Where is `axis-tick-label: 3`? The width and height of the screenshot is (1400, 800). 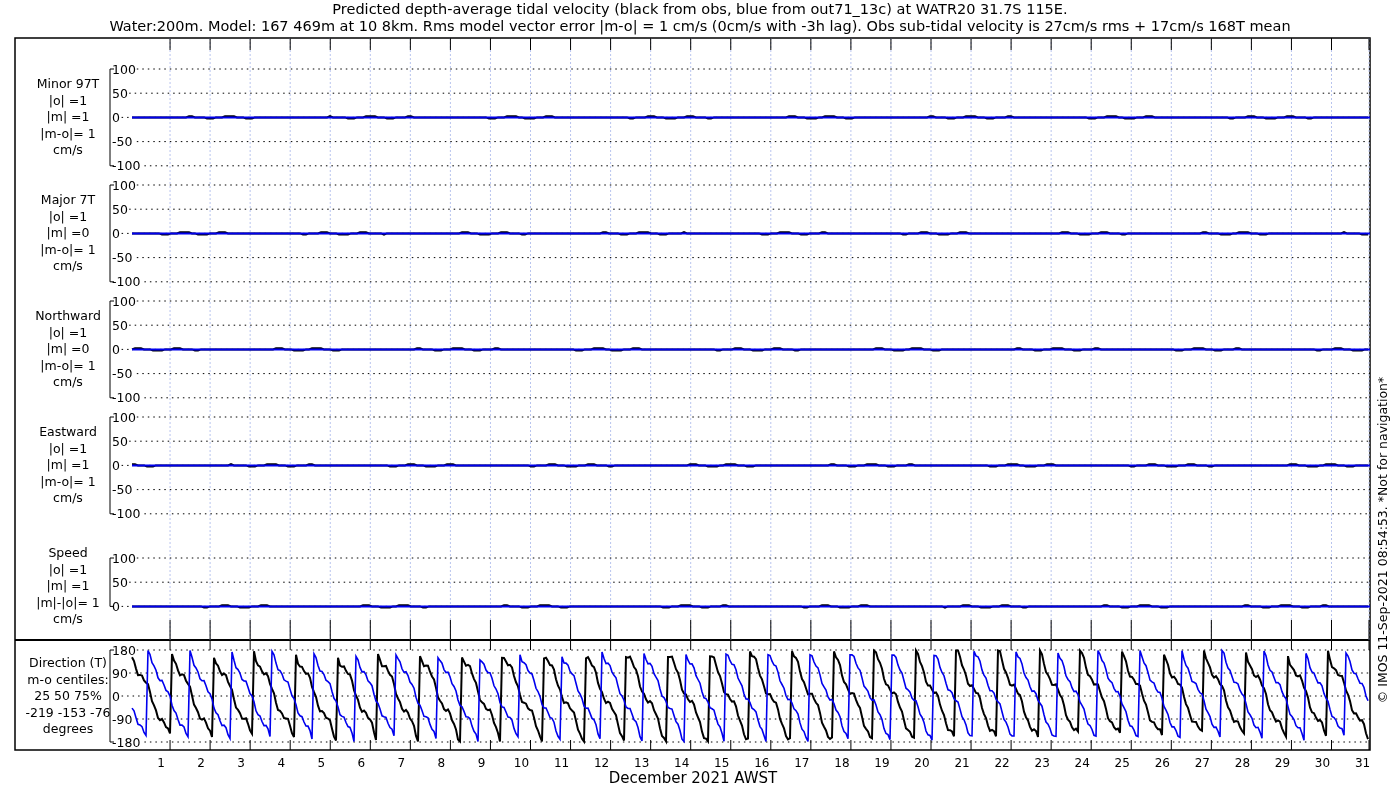 axis-tick-label: 3 is located at coordinates (241, 763).